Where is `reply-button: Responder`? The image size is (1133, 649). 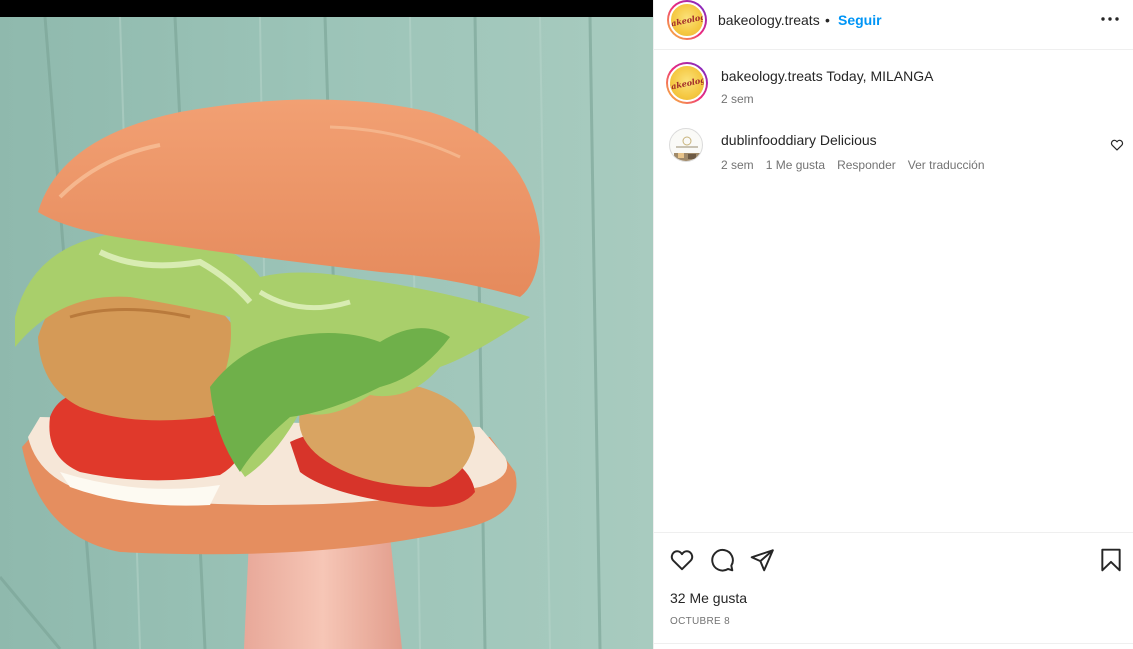 reply-button: Responder is located at coordinates (866, 165).